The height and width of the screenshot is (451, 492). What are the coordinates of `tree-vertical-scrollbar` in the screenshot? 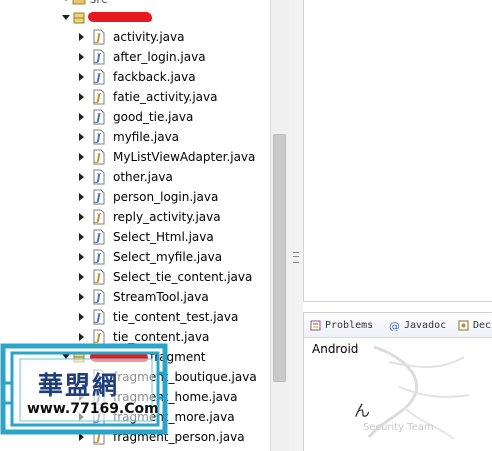 It's located at (279, 225).